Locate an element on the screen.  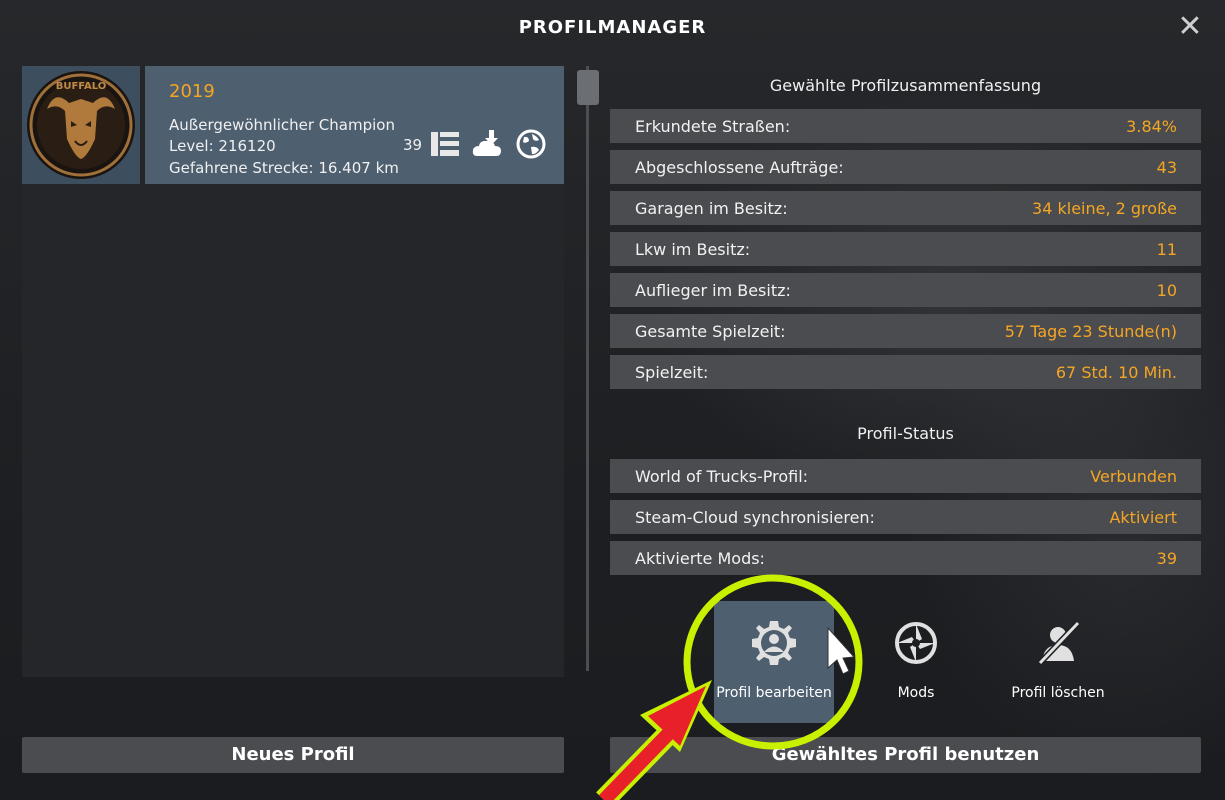
avatar: BUFFALO is located at coordinates (81, 125).